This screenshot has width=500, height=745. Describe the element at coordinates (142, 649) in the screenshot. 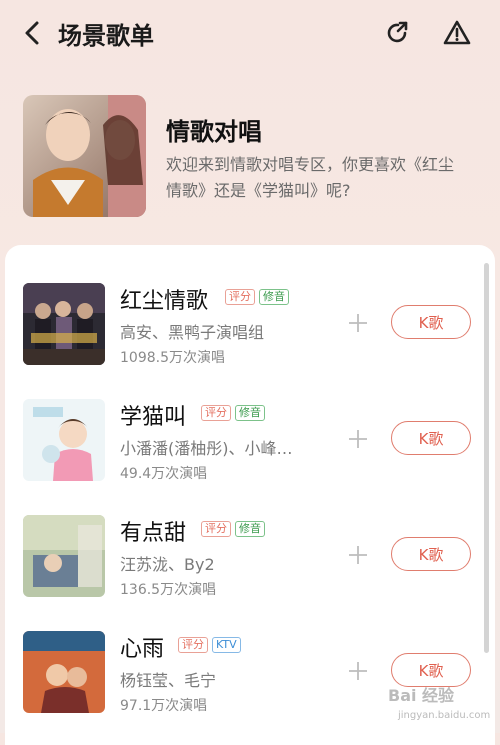

I see `song-title: 心雨` at that location.